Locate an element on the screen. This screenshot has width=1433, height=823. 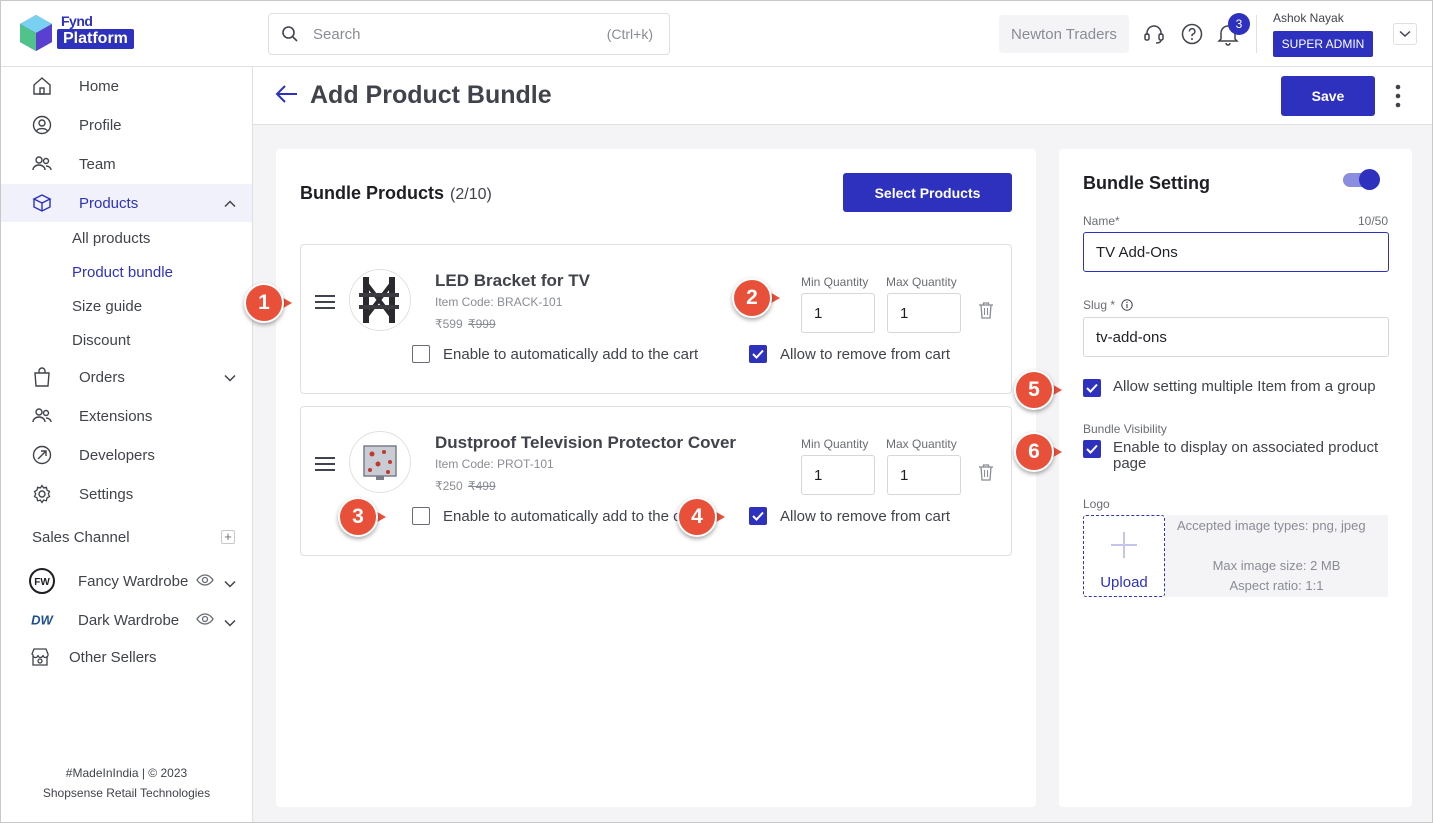
callout-marker-2: 2 is located at coordinates (756, 298).